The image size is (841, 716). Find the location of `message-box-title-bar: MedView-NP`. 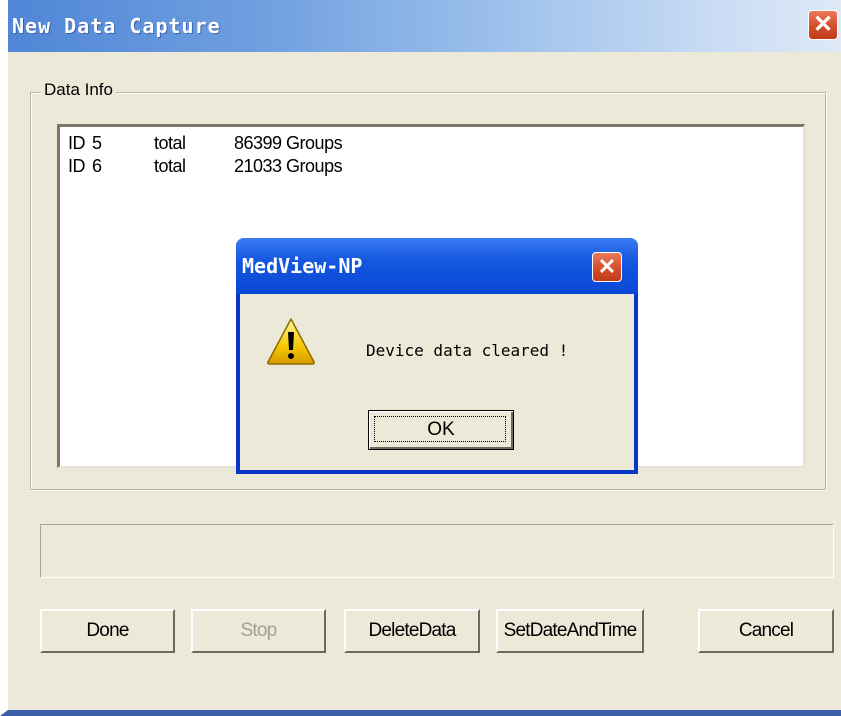

message-box-title-bar: MedView-NP is located at coordinates (437, 266).